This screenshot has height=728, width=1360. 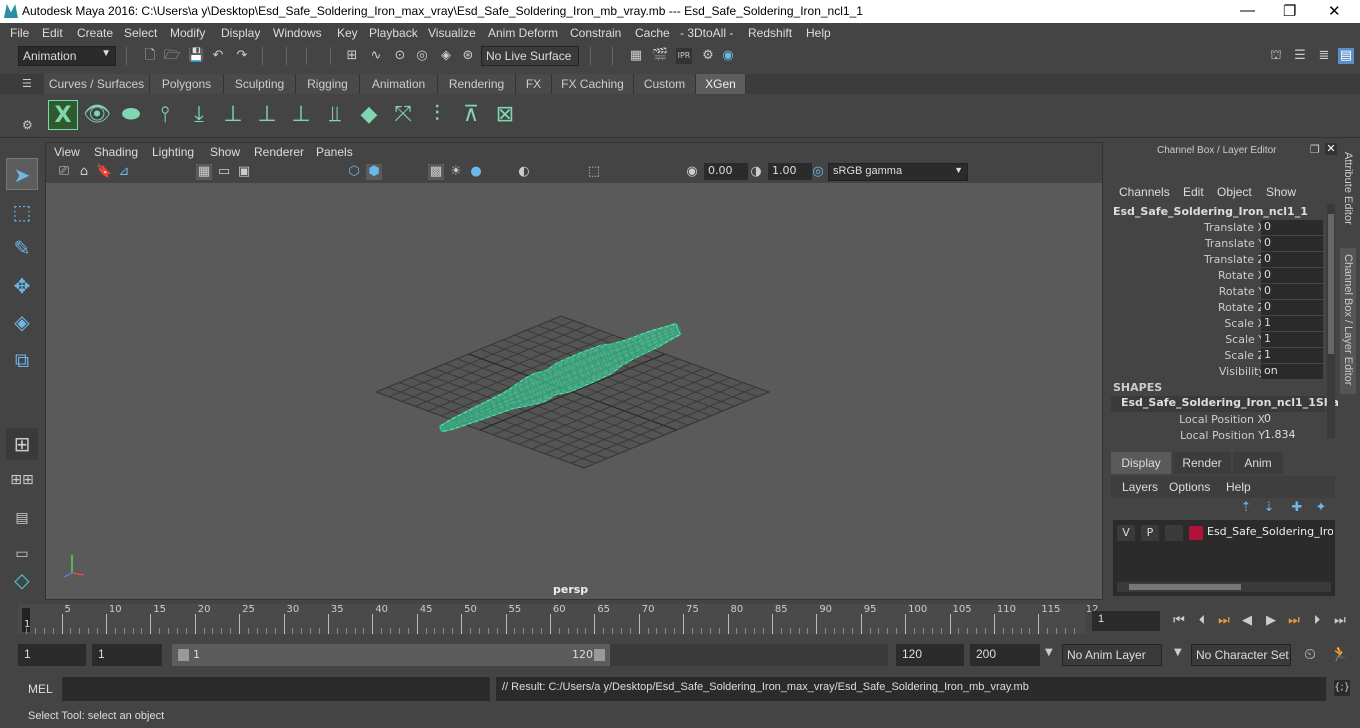 I want to click on cb-menu-channels: Channels, so click(x=1144, y=192).